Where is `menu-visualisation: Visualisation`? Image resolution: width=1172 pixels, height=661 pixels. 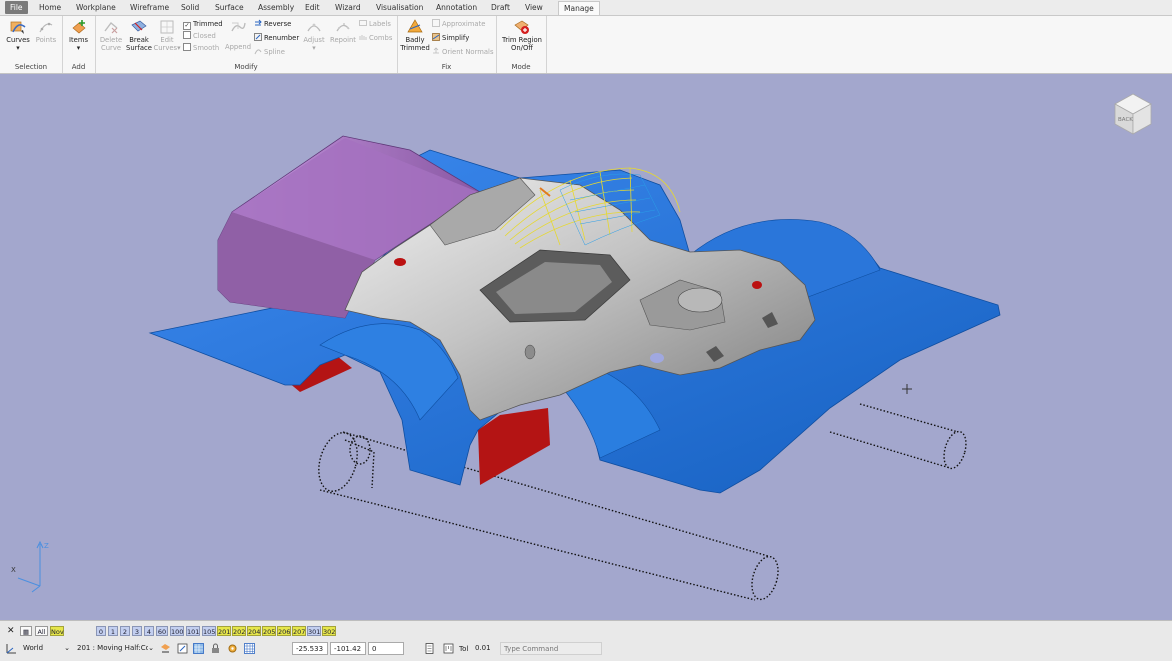
menu-visualisation: Visualisation is located at coordinates (399, 7).